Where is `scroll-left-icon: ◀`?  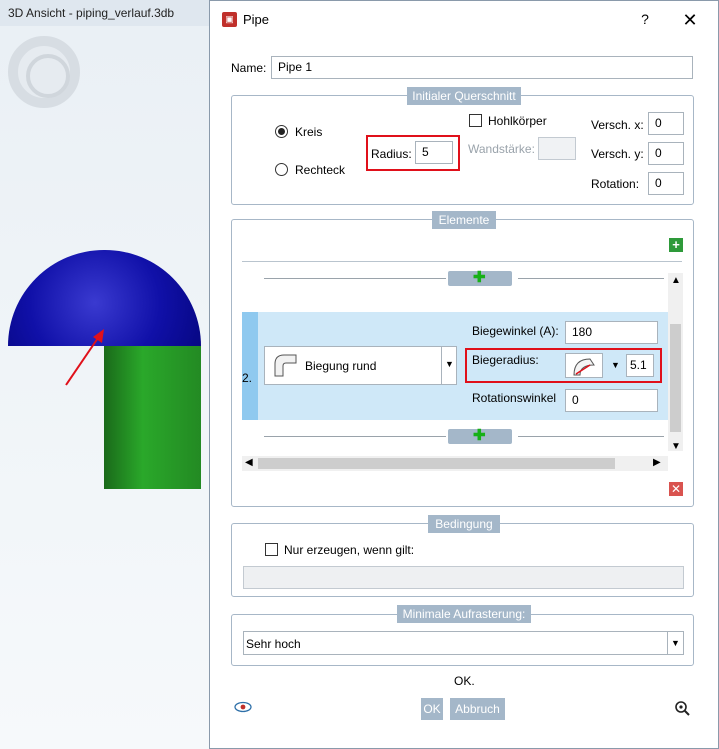
scroll-left-icon: ◀ is located at coordinates (249, 462).